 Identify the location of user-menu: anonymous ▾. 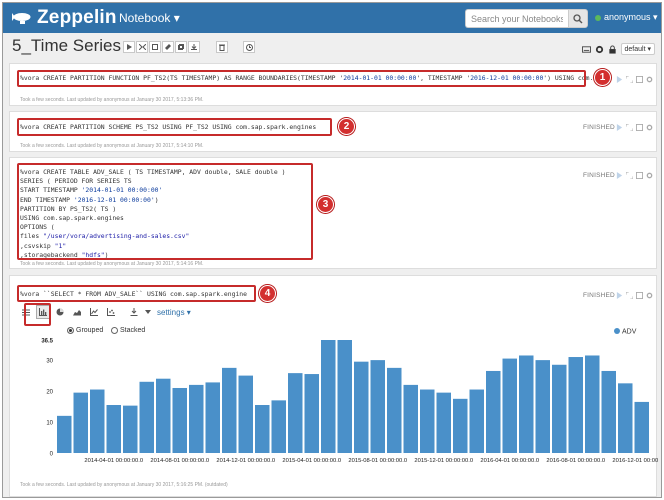
(631, 17).